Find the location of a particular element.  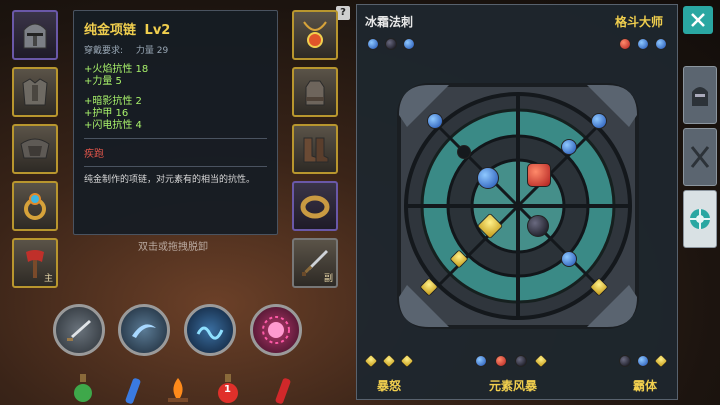

gloves-icon is located at coordinates (315, 93).